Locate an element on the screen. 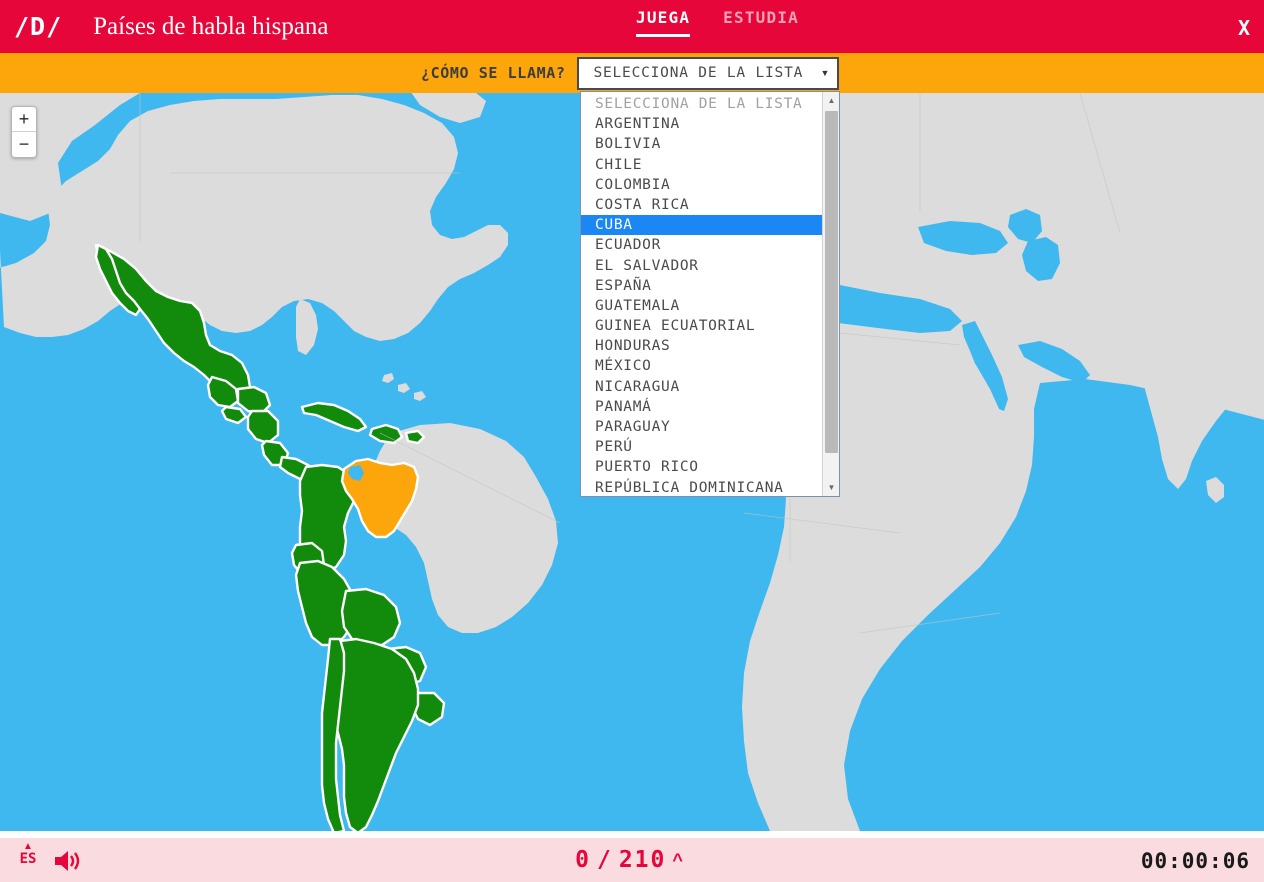 This screenshot has height=882, width=1264. country-select-value: SELECCIONA DE LA LISTA is located at coordinates (698, 73).